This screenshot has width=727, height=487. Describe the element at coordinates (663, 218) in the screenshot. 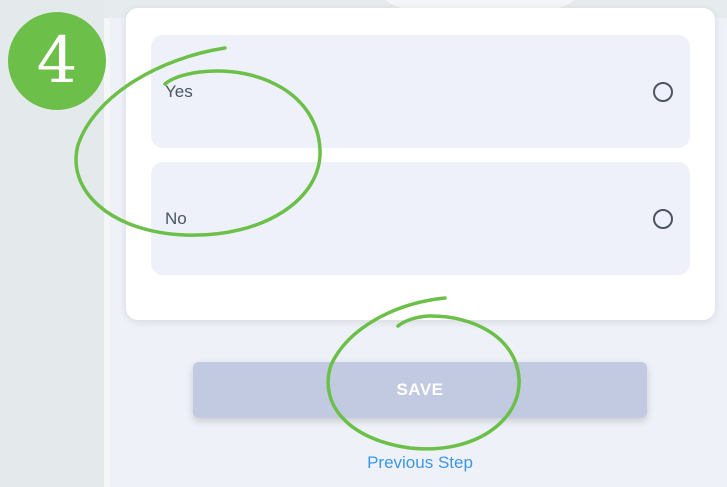

I see `radio-no` at that location.